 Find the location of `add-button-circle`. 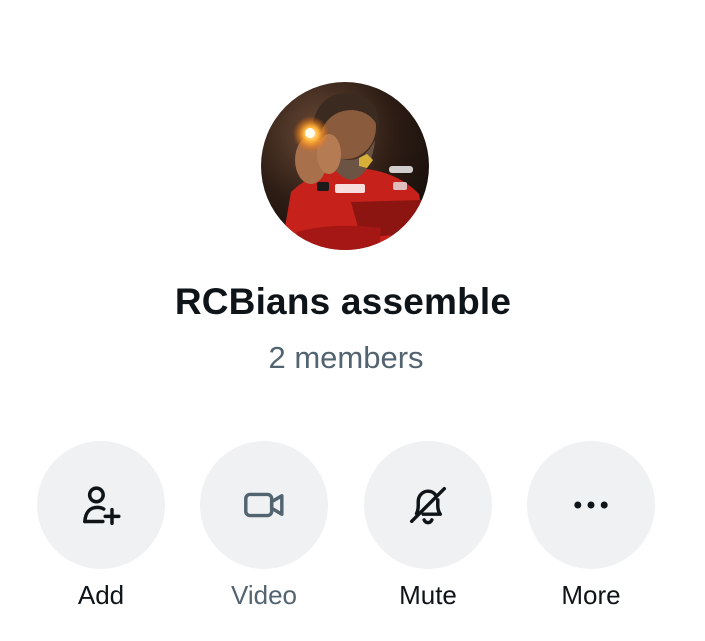

add-button-circle is located at coordinates (101, 505).